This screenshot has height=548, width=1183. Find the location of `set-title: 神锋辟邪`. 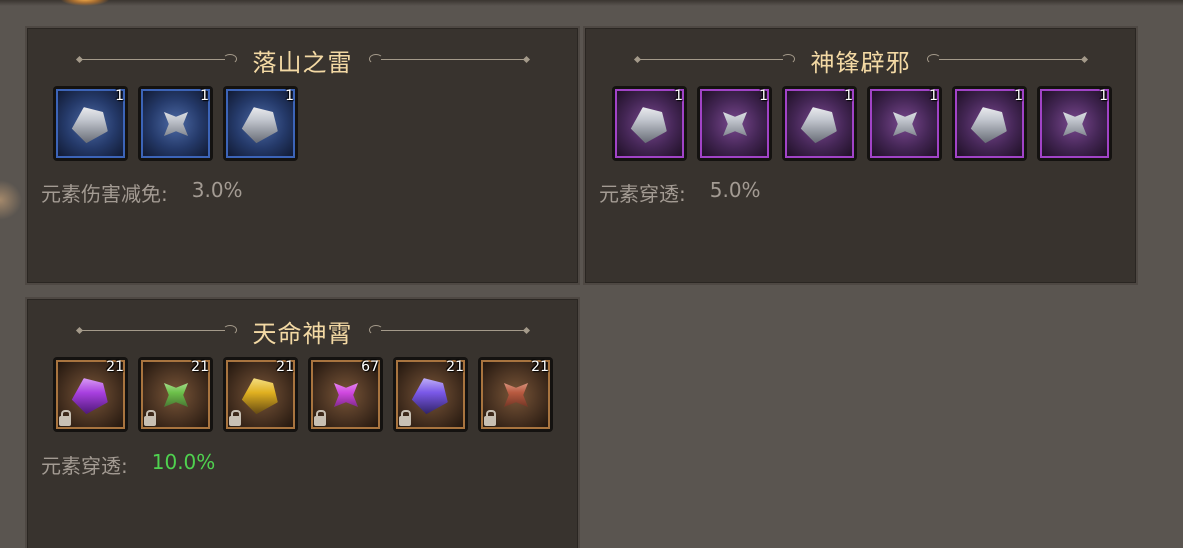

set-title: 神锋辟邪 is located at coordinates (860, 62).